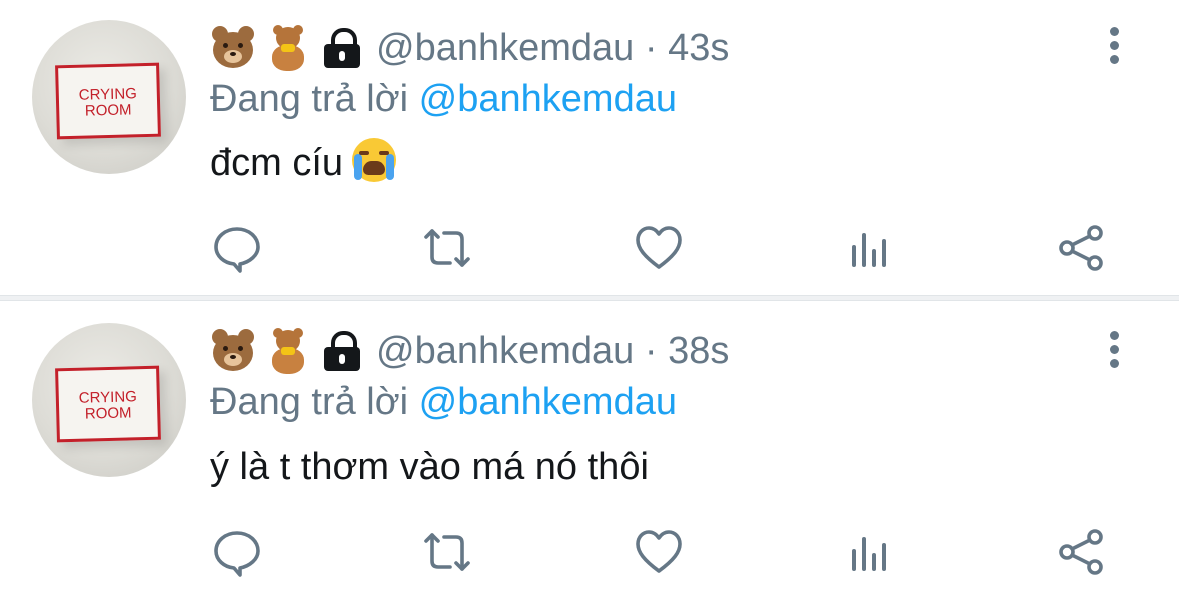 The width and height of the screenshot is (1179, 598). What do you see at coordinates (699, 48) in the screenshot?
I see `timestamp: 43s` at bounding box center [699, 48].